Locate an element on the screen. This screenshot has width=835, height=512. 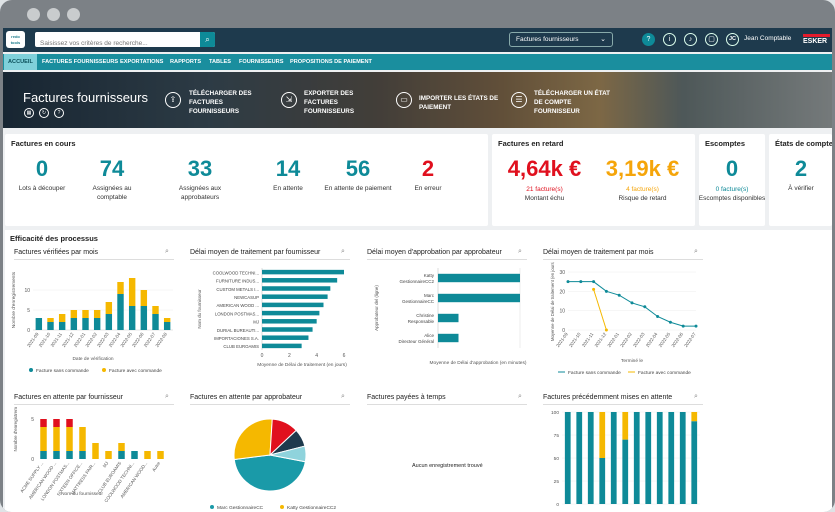
avatar: JC is located at coordinates (732, 39).